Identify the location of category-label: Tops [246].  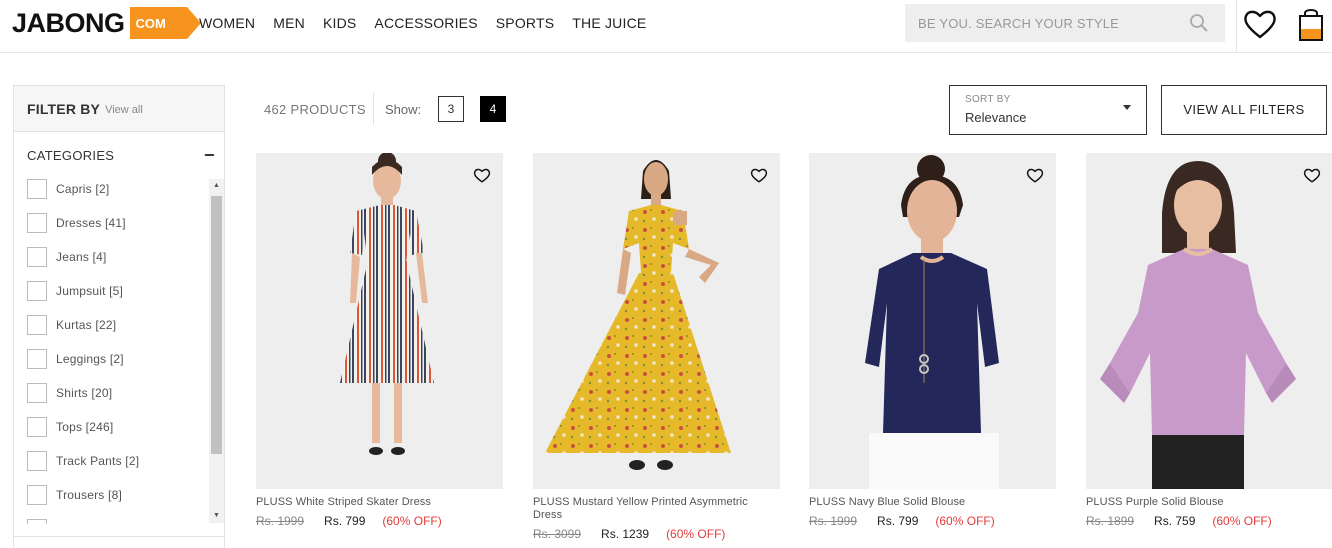
(85, 427).